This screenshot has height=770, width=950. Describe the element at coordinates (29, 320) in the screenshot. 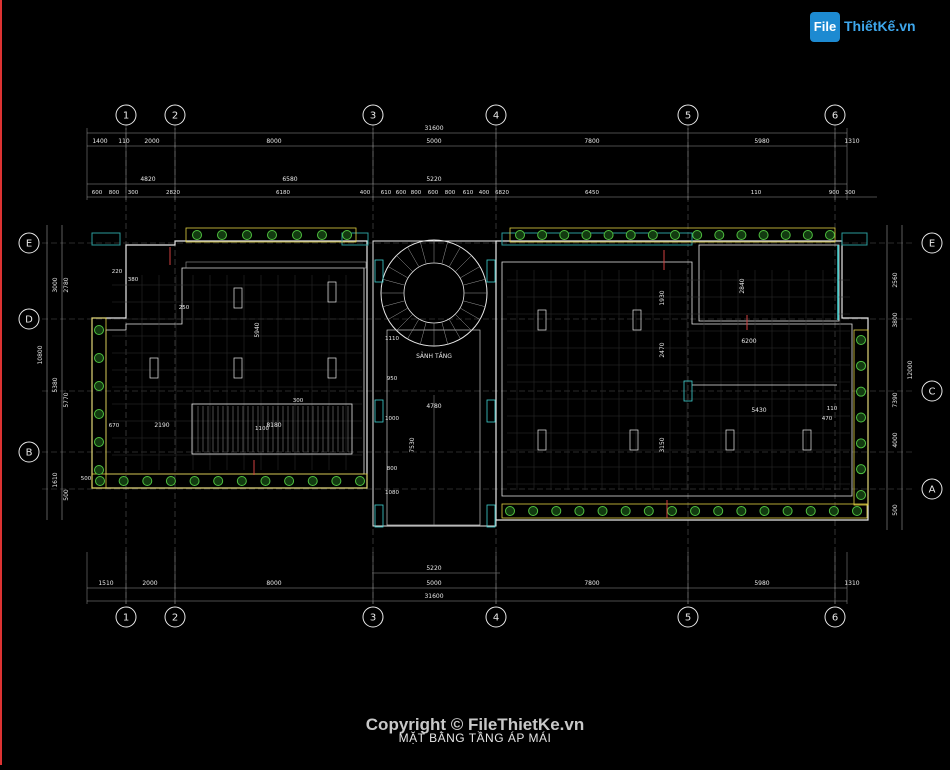

I see `grid-bubble-label: D` at that location.